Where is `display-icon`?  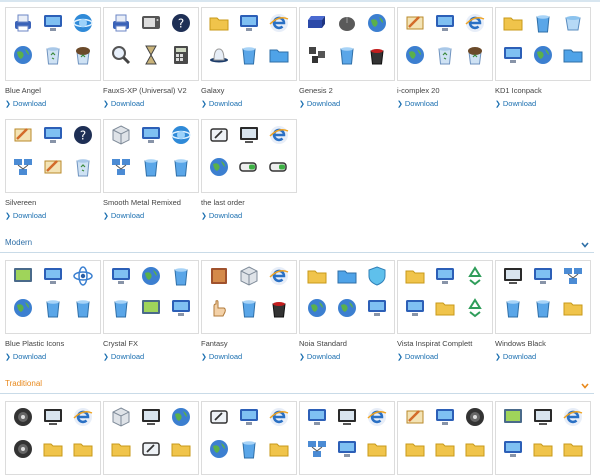
display-icon is located at coordinates (151, 417).